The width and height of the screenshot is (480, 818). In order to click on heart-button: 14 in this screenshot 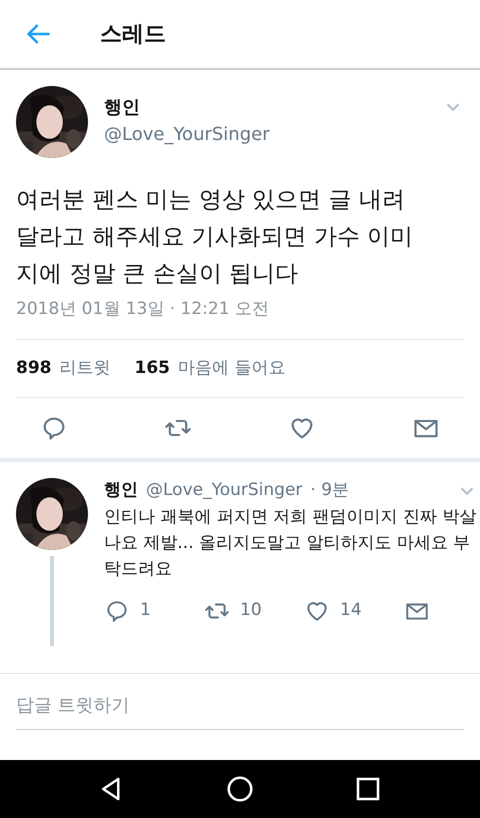, I will do `click(354, 611)`.